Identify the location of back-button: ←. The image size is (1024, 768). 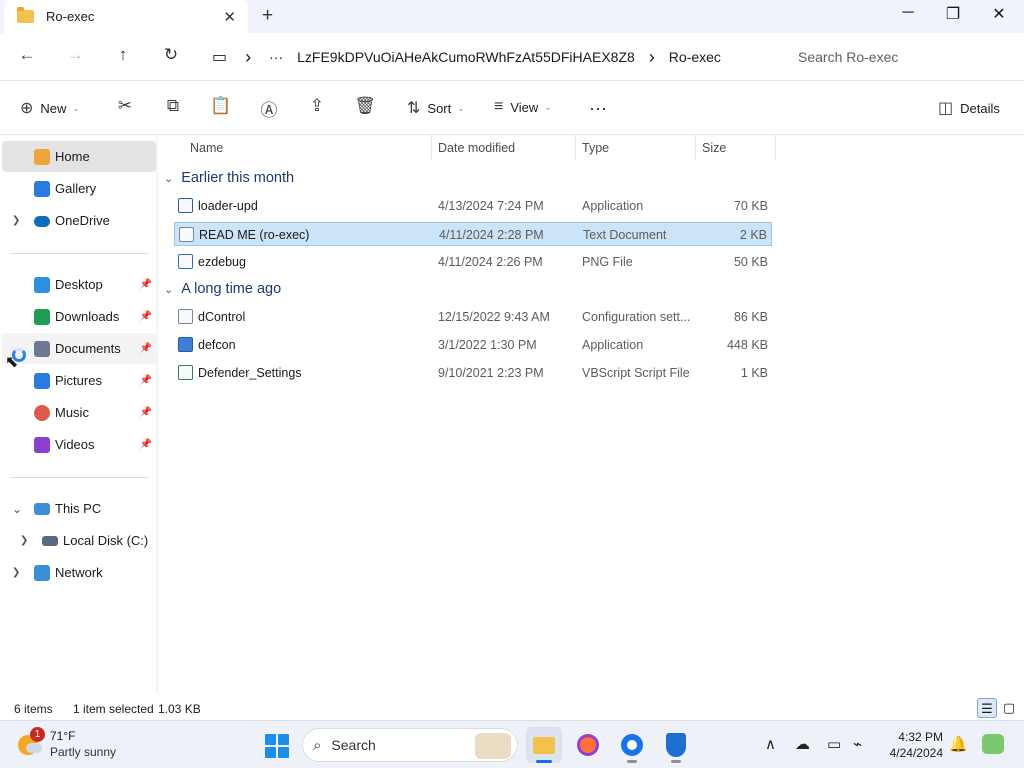
(27, 55).